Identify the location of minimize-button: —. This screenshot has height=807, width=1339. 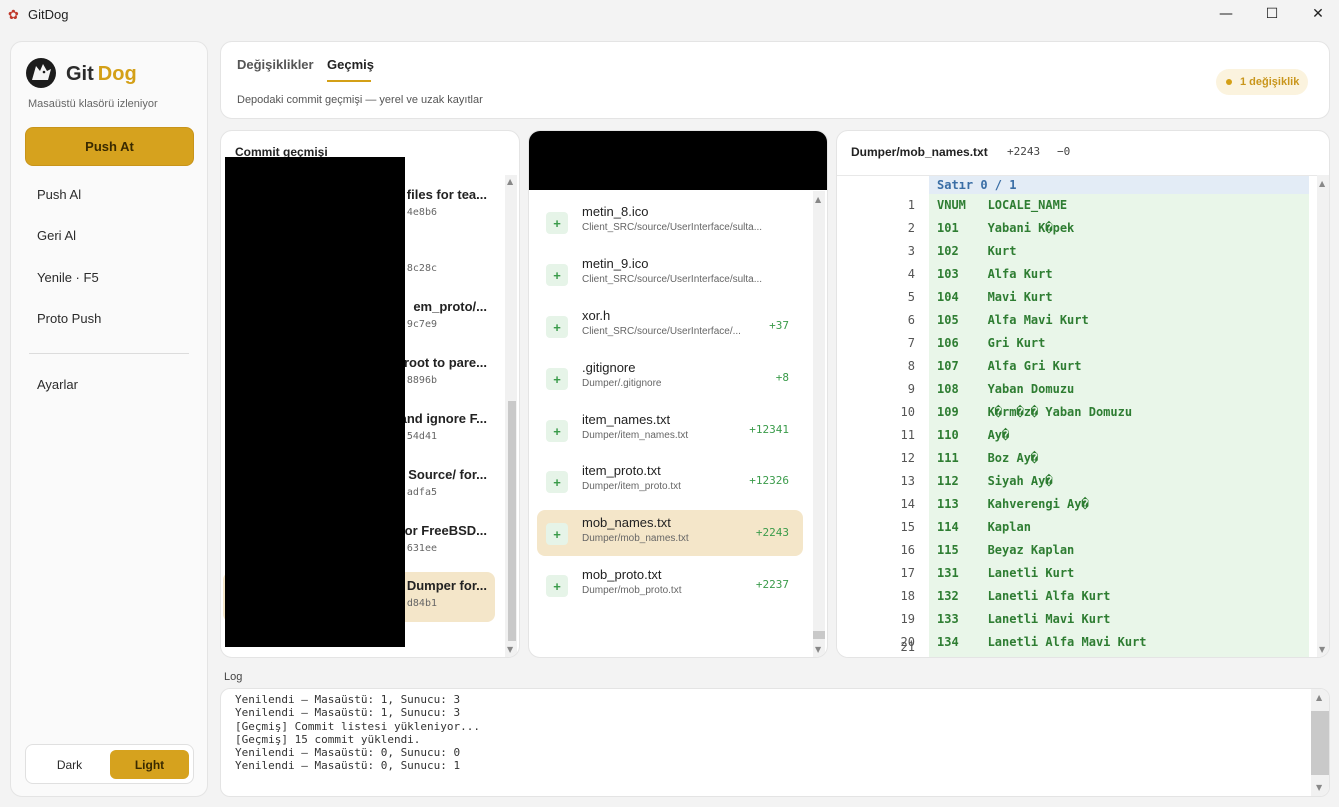
(1226, 14).